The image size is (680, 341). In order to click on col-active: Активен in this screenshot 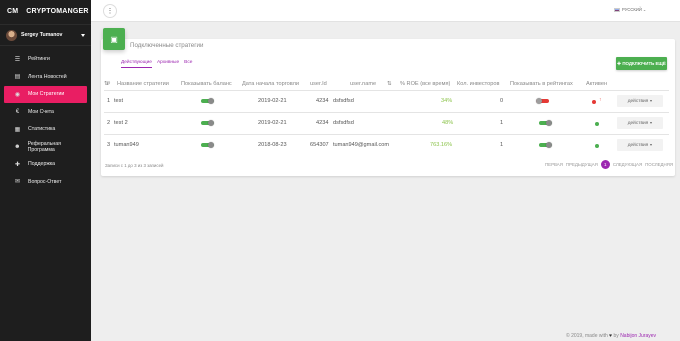, I will do `click(596, 84)`.